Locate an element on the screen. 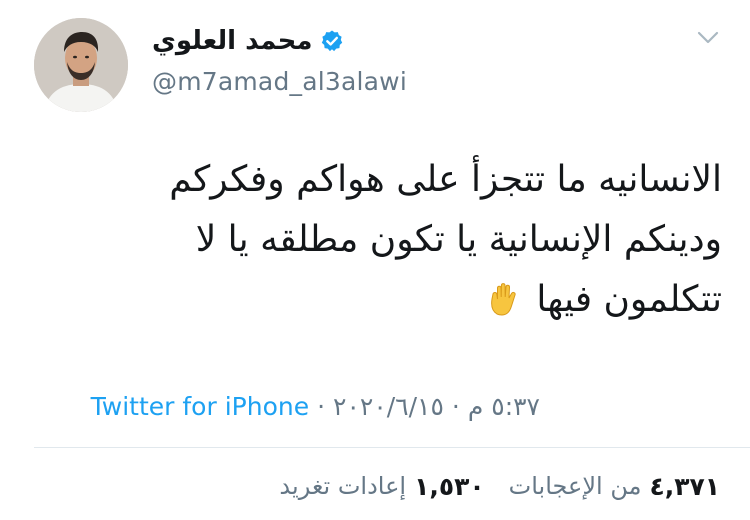 Image resolution: width=750 pixels, height=520 pixels. tweet-line-text: تتكلمون فيها is located at coordinates (629, 299).